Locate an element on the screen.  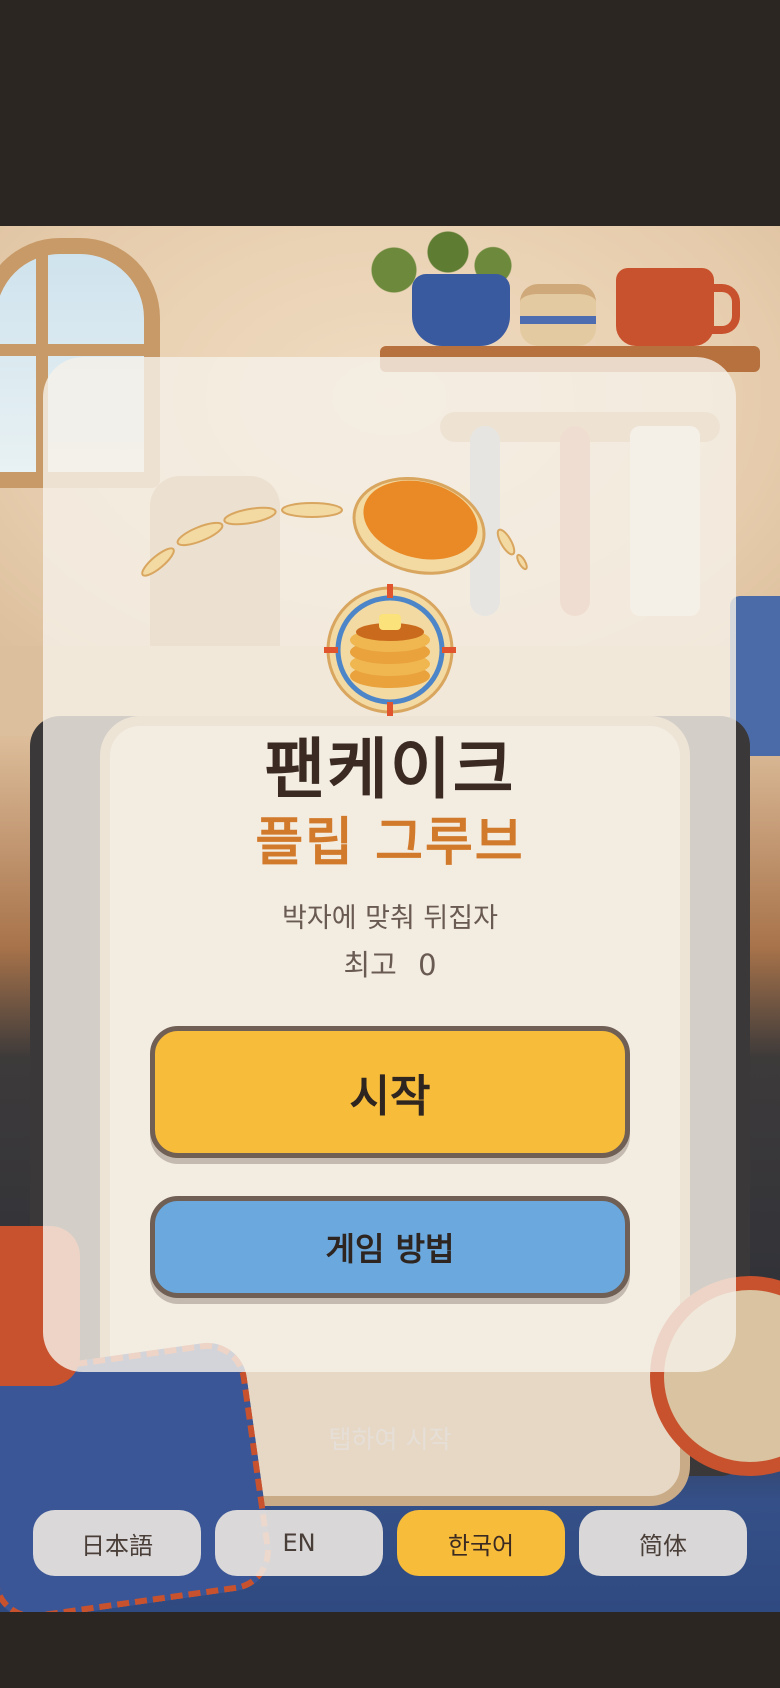
language-korean-button: 한국어 is located at coordinates (481, 1543).